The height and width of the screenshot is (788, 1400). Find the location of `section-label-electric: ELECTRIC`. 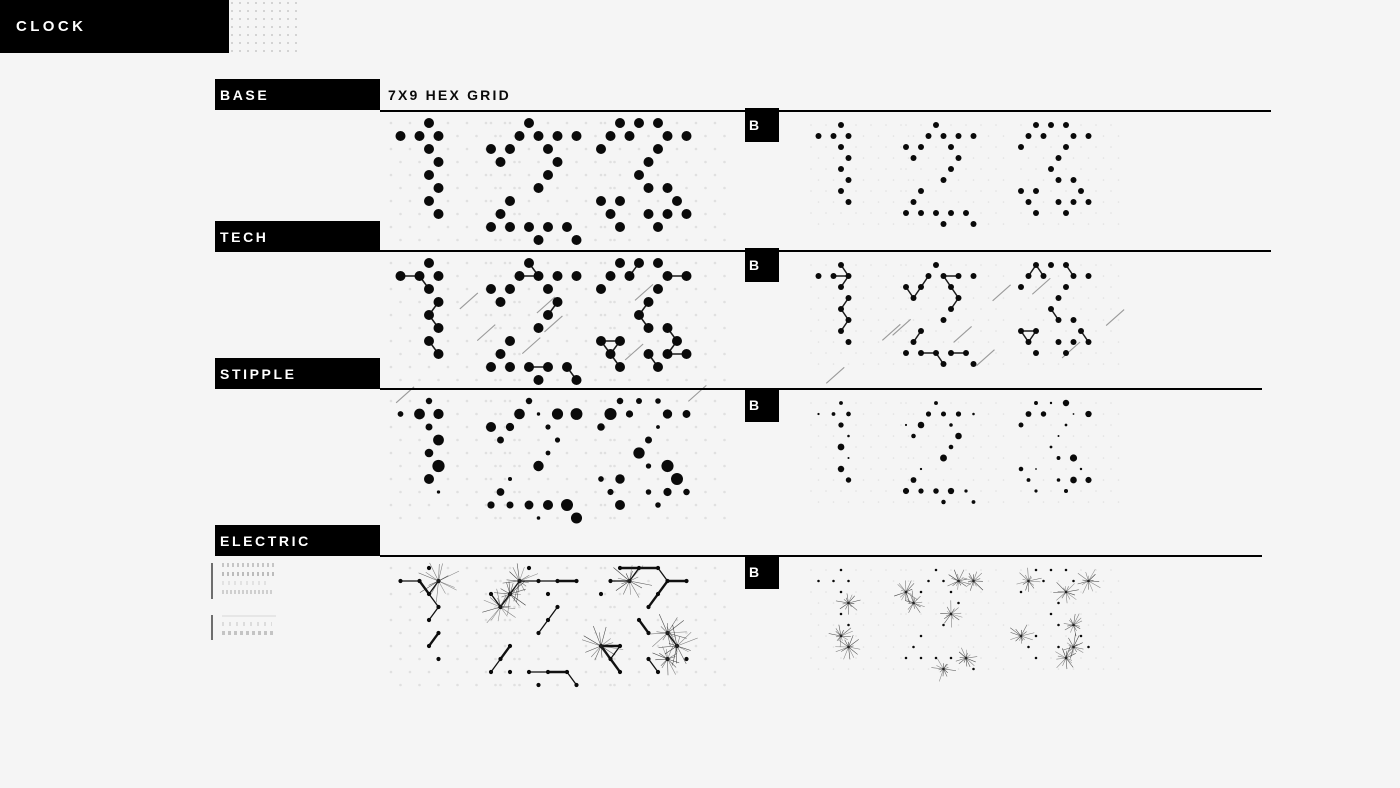

section-label-electric: ELECTRIC is located at coordinates (297, 540).